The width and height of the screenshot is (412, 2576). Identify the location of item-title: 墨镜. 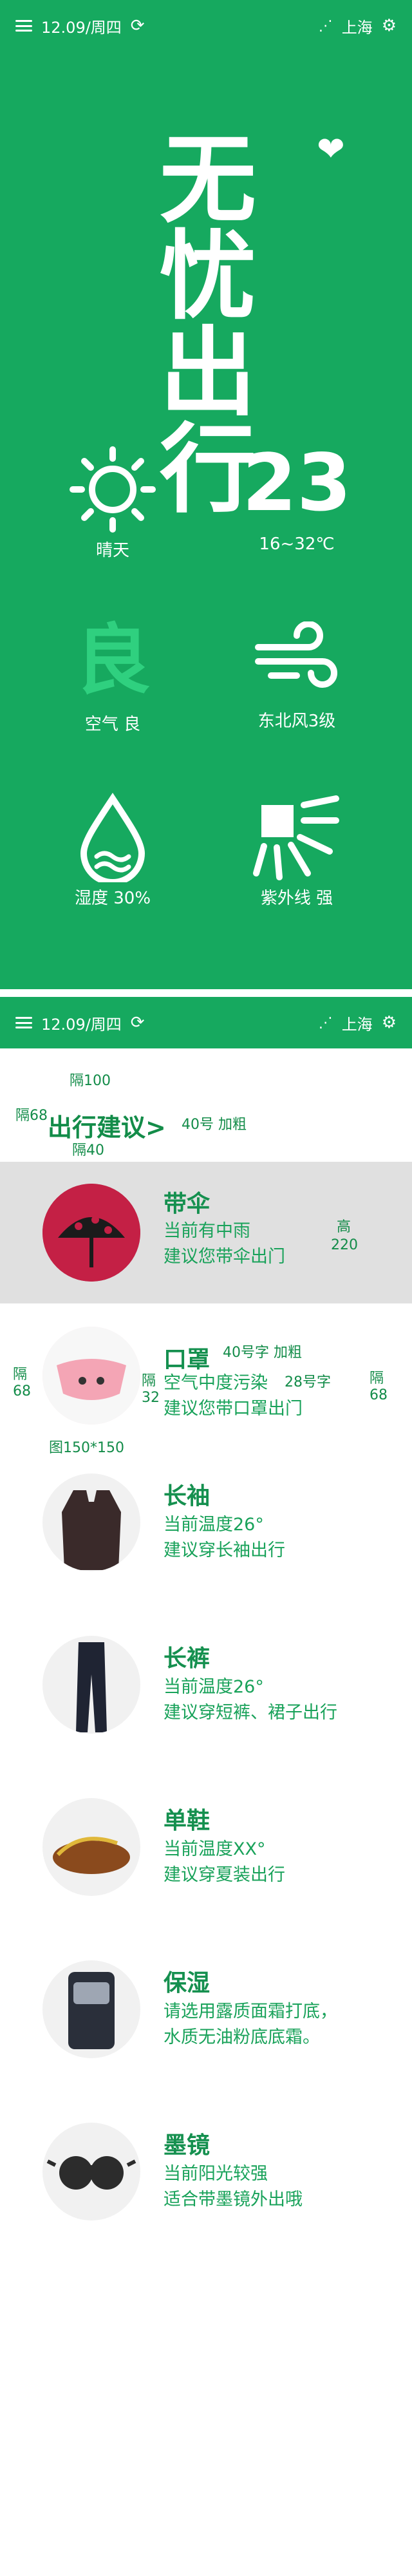
(188, 2145).